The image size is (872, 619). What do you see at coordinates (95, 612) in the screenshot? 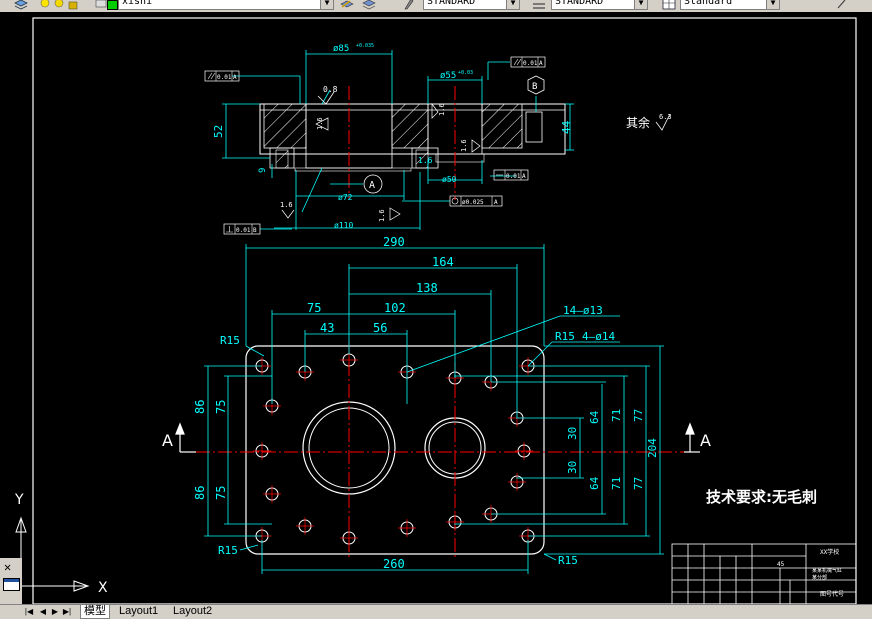
I see `tab-model: 模型` at bounding box center [95, 612].